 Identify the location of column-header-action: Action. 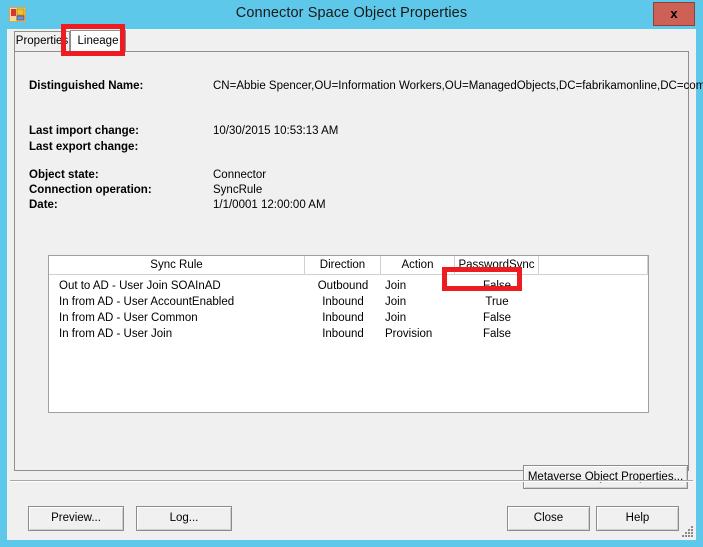
(418, 265).